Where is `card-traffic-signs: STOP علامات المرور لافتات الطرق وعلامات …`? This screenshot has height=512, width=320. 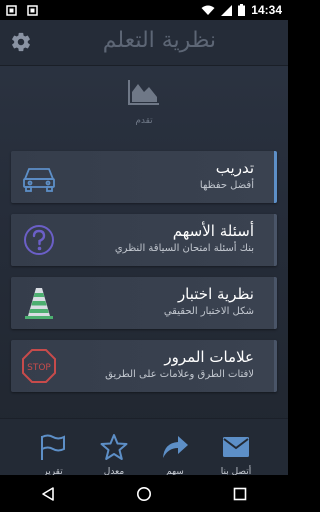 card-traffic-signs: STOP علامات المرور لافتات الطرق وعلامات … is located at coordinates (144, 366).